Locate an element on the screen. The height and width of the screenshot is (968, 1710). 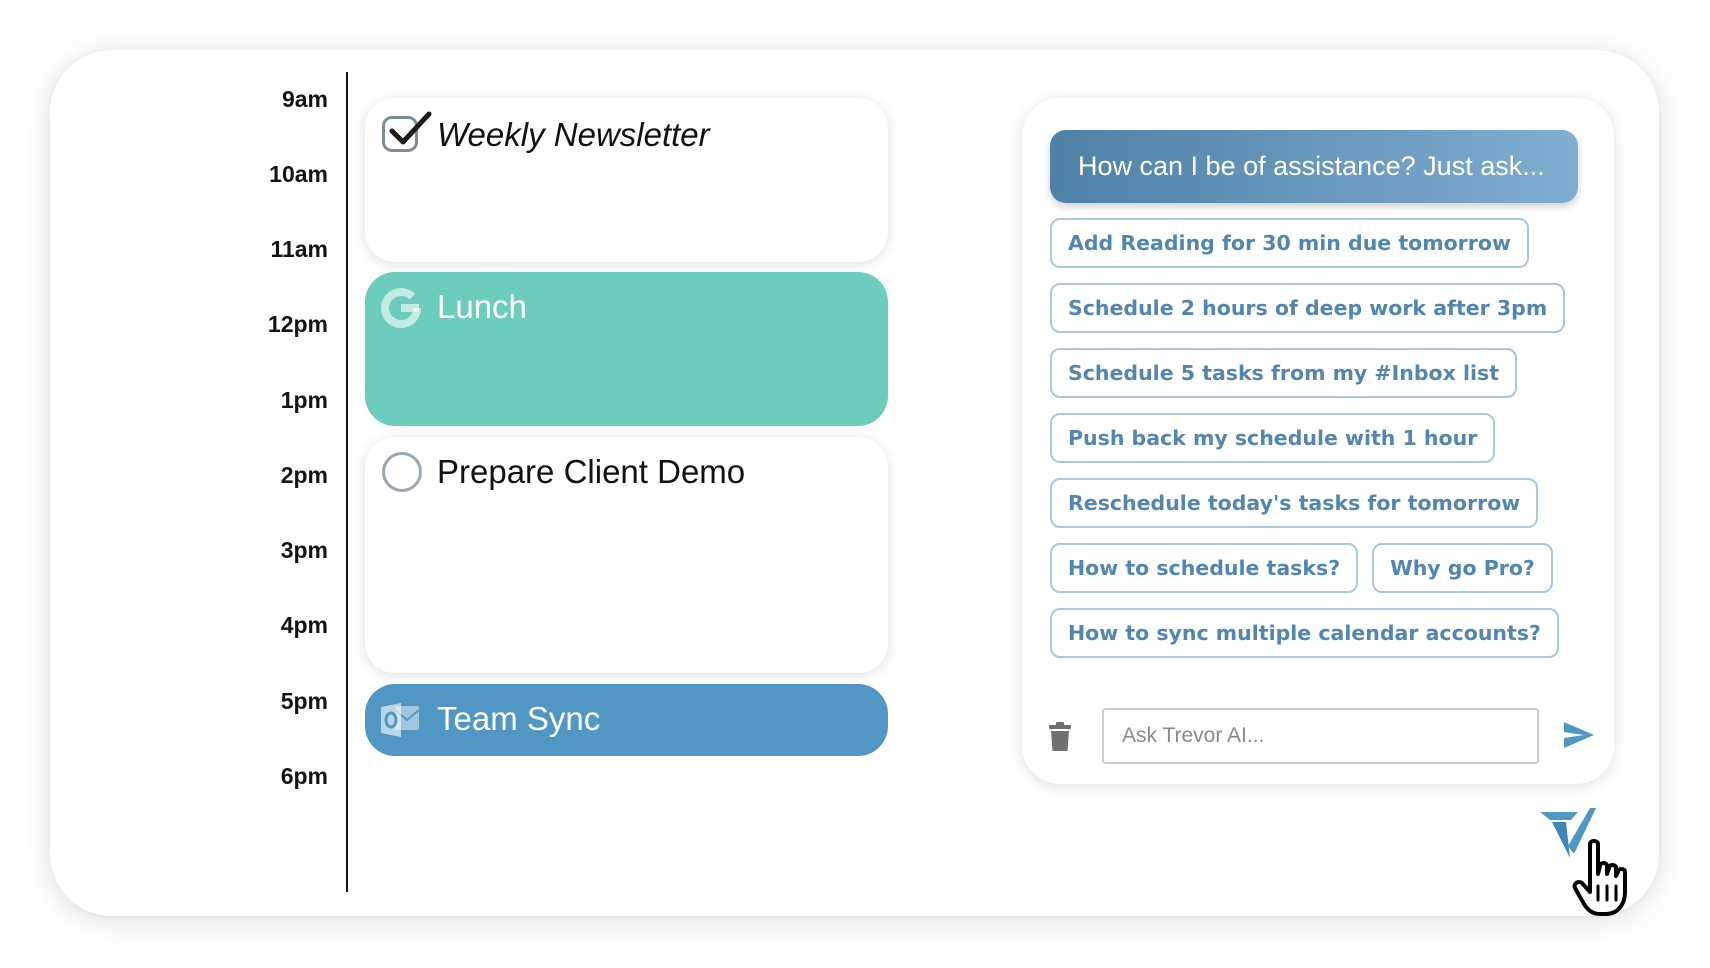
time-label-2pm: 2pm is located at coordinates (304, 475).